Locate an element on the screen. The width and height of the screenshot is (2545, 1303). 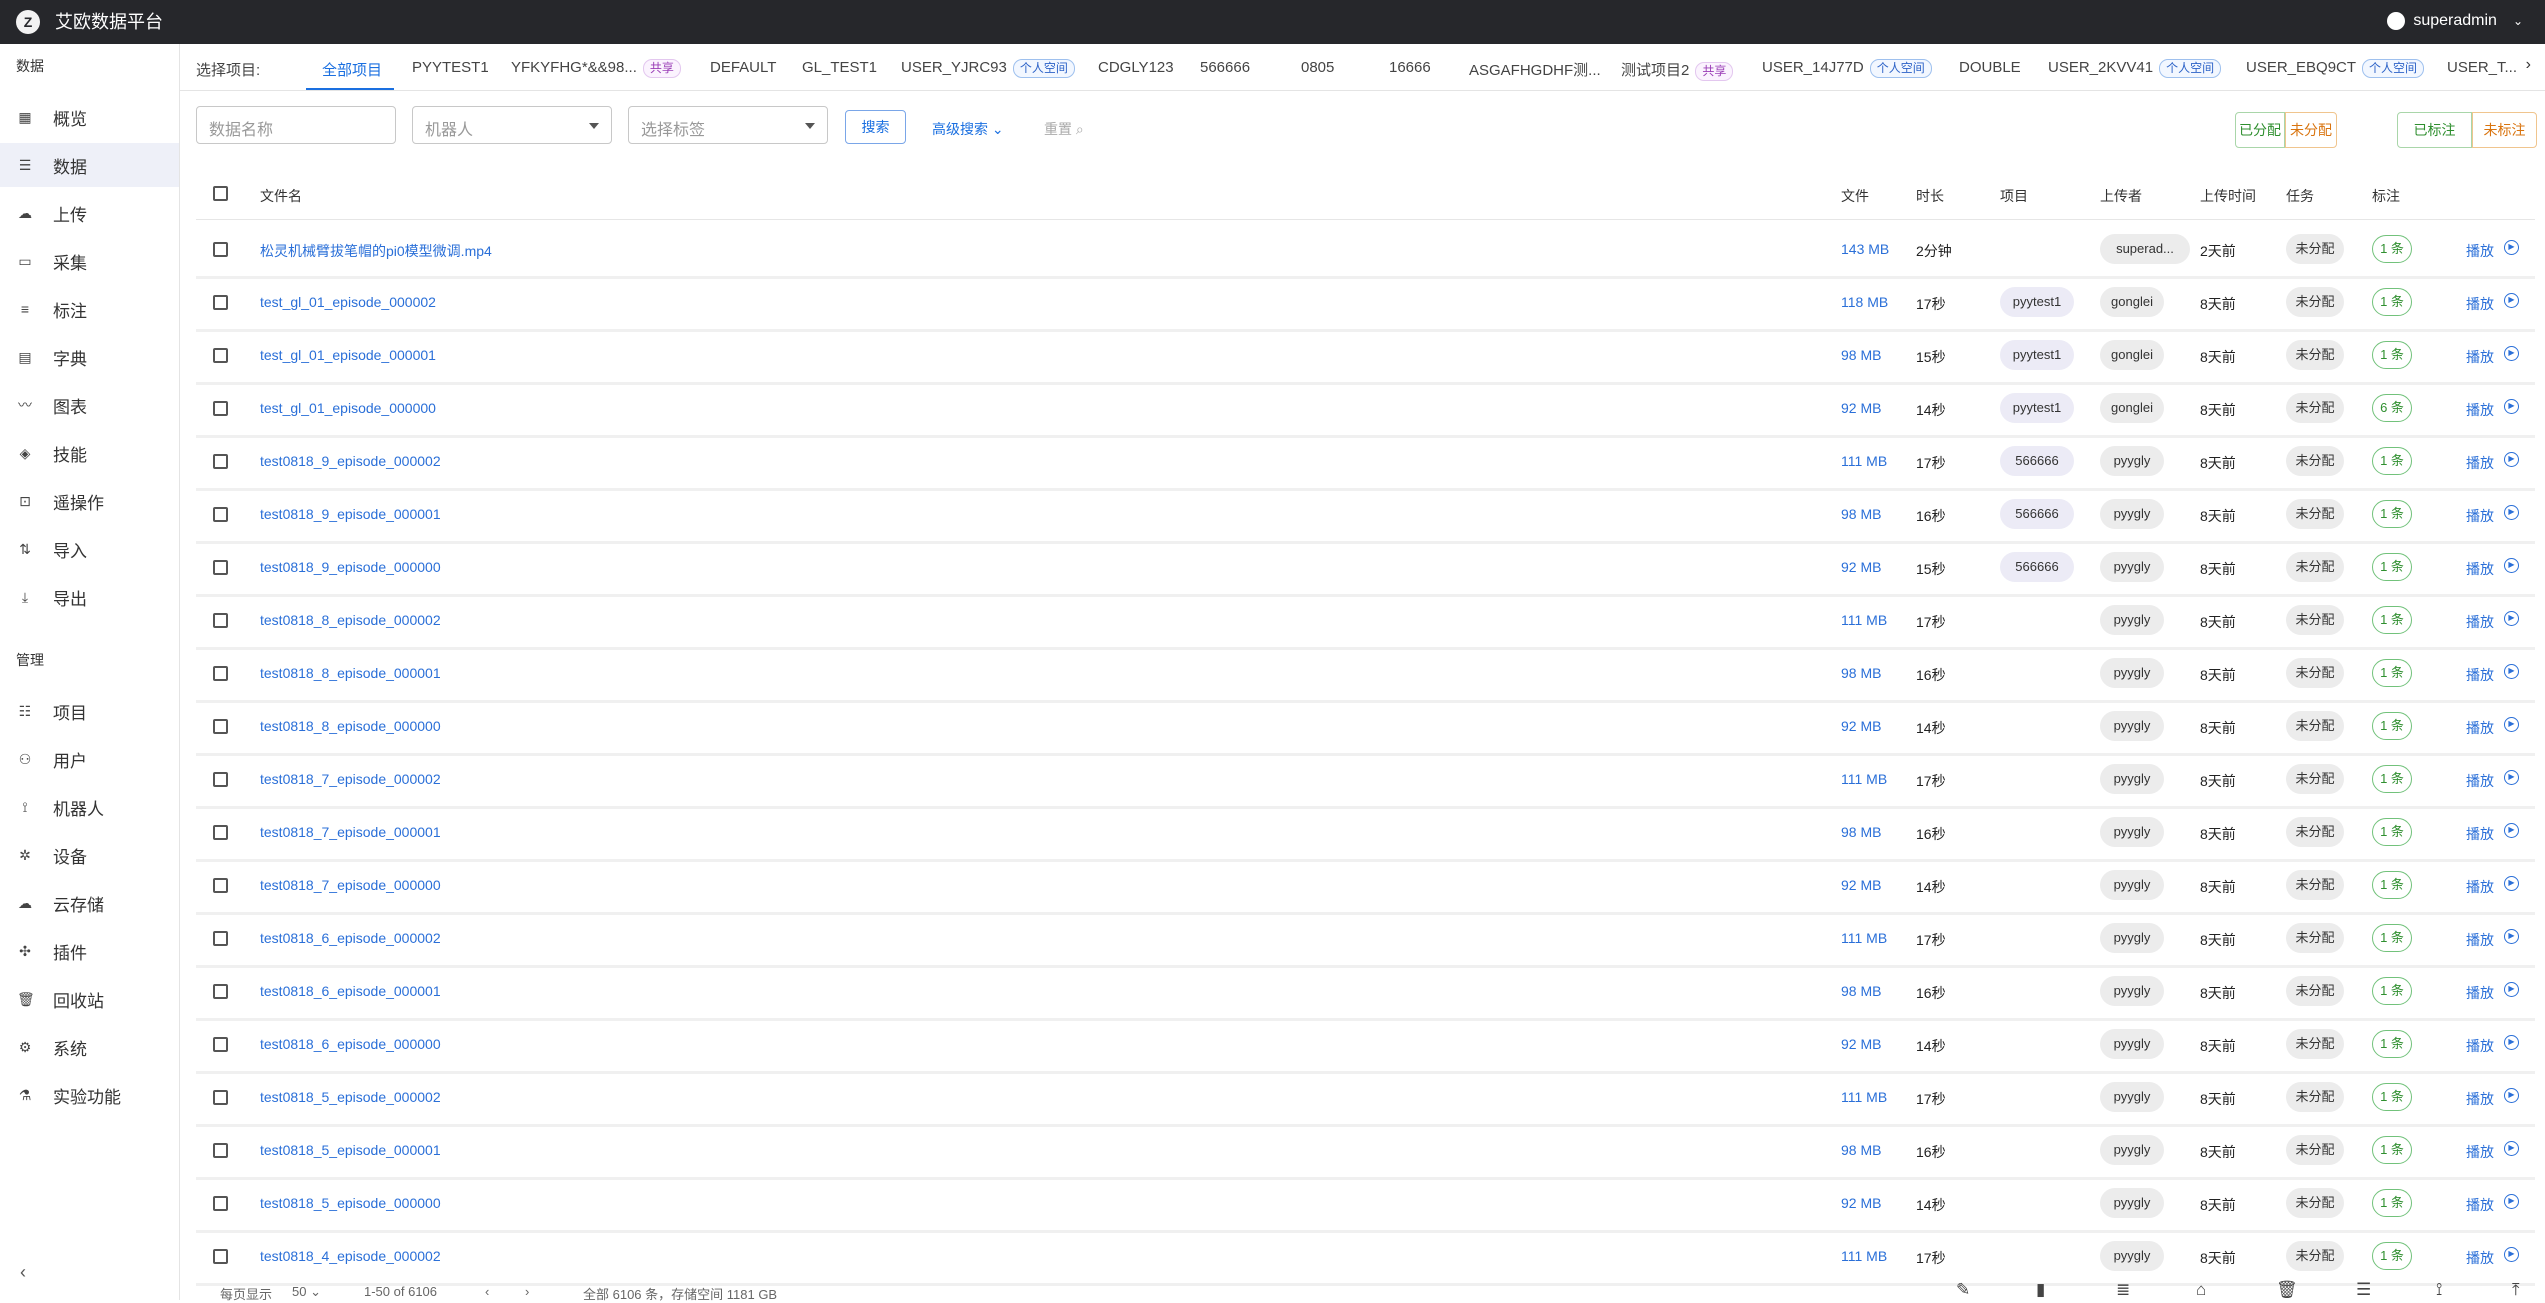
sidebar-item: ⚙ 系统 is located at coordinates (89, 1047).